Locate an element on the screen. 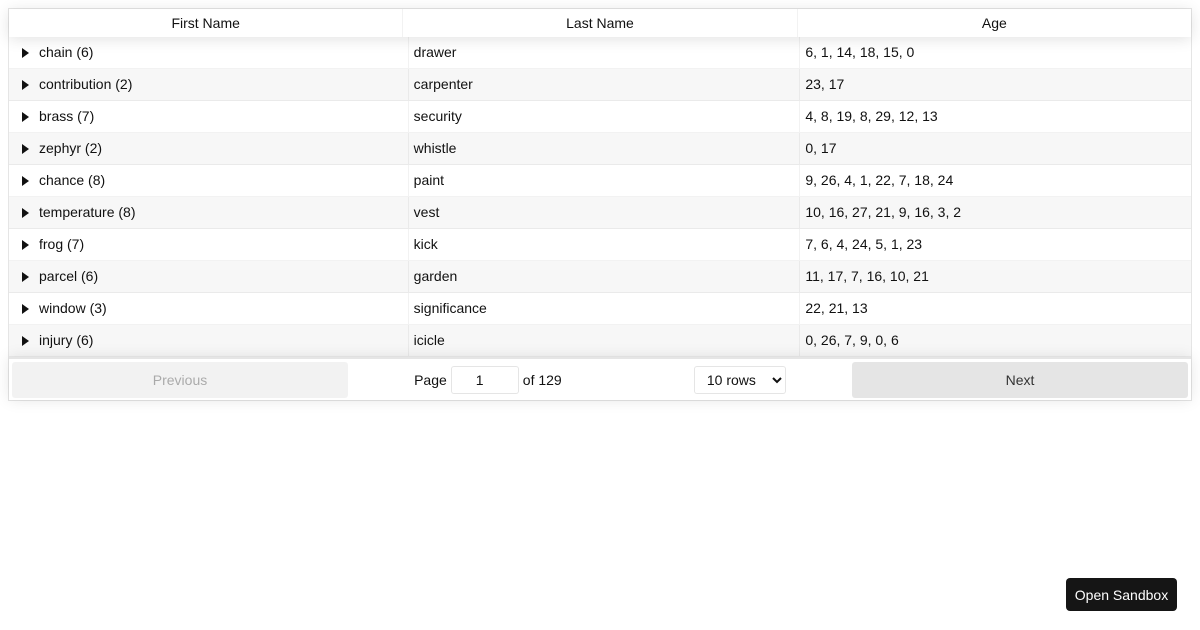  pagination-center: Page of 129 10 rows is located at coordinates (600, 379).